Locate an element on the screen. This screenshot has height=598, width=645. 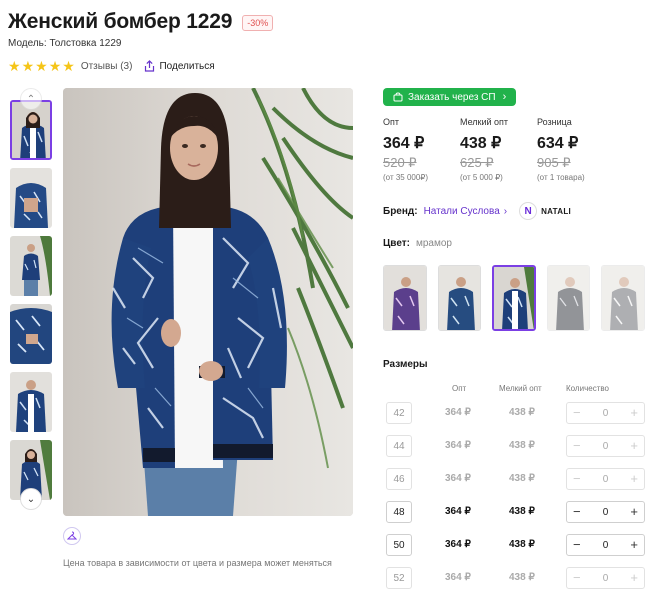
color-label: Цвет: is located at coordinates (396, 243).